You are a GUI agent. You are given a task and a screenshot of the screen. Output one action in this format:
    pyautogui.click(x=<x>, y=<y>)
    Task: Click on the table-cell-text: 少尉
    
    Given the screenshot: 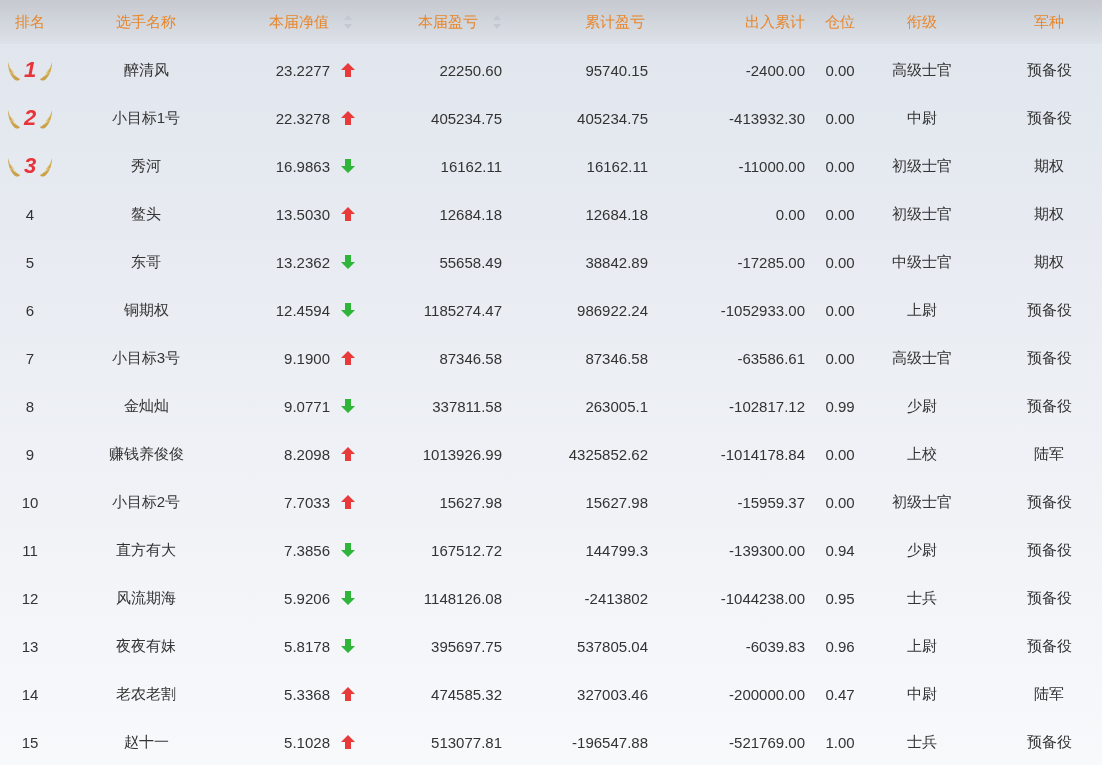 What is the action you would take?
    pyautogui.click(x=922, y=550)
    